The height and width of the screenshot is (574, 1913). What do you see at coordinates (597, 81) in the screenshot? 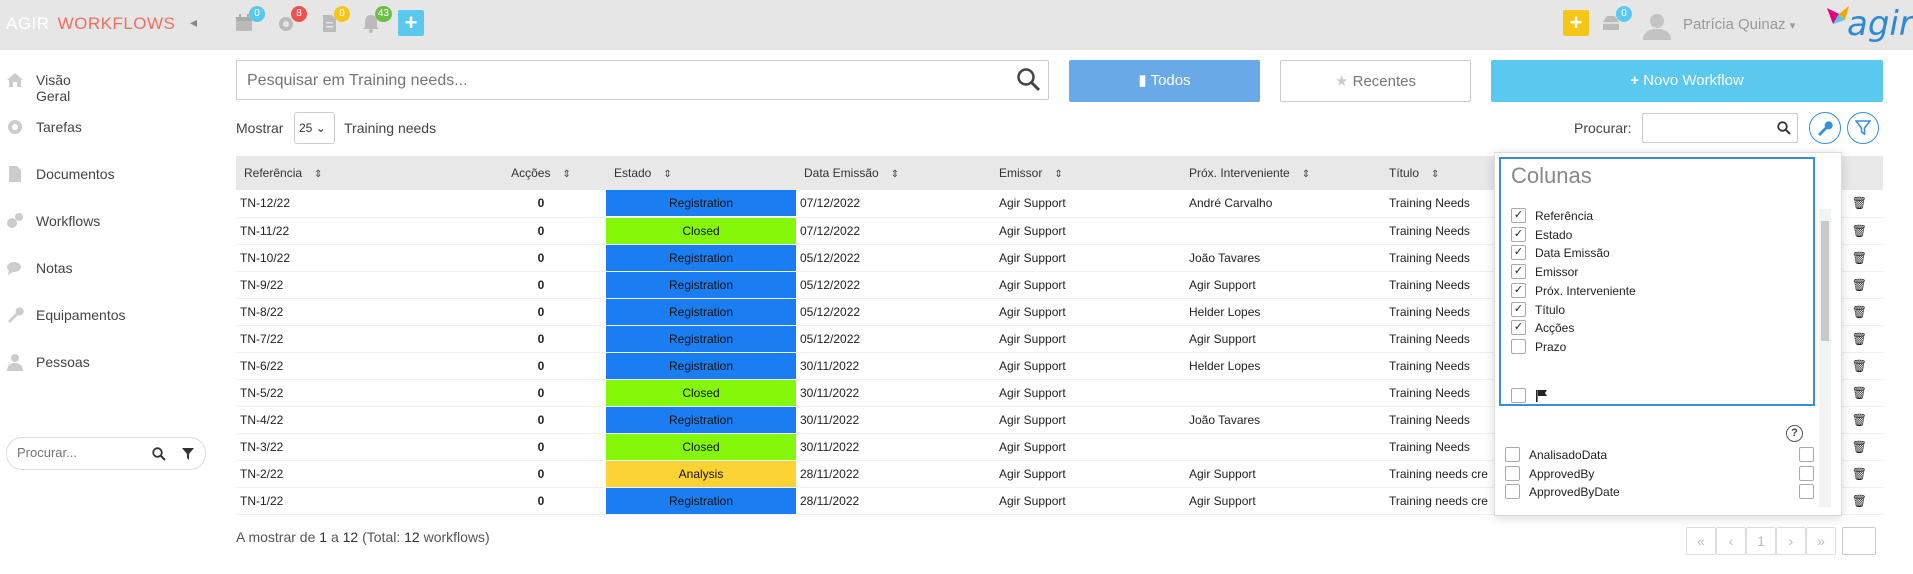
I see `main-search-input` at bounding box center [597, 81].